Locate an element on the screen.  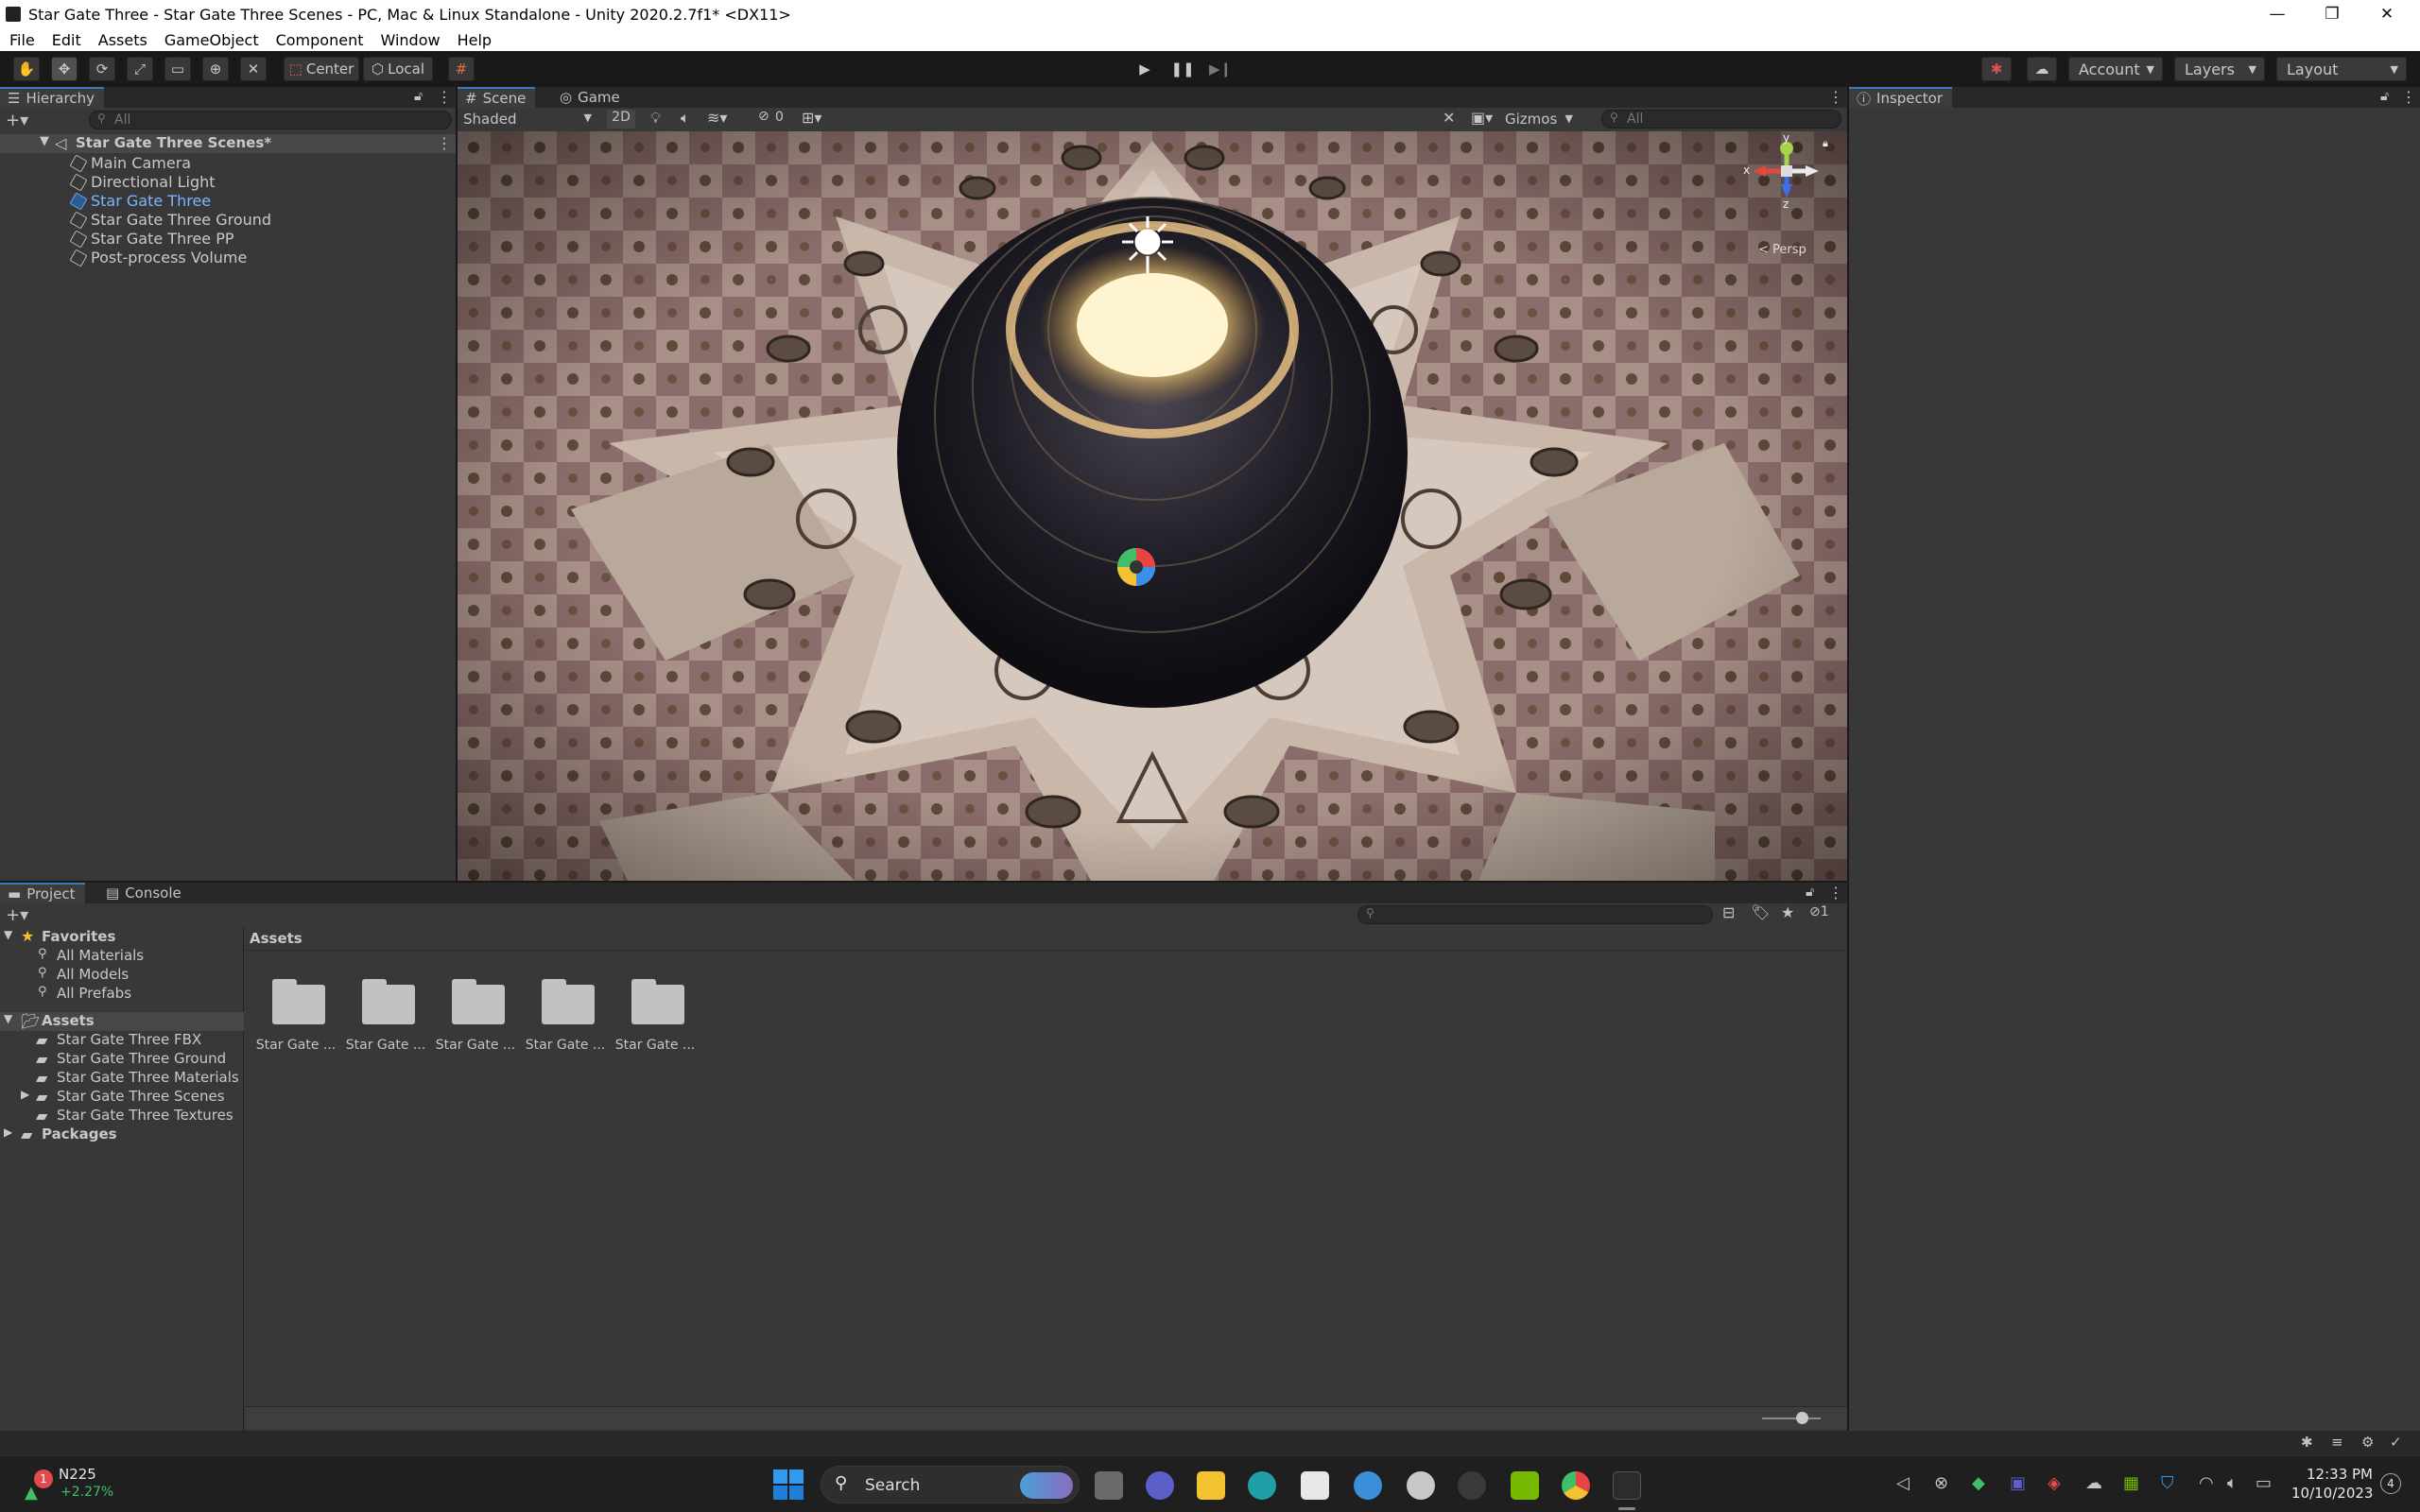
layers-dropdown: Layers ▼ is located at coordinates (2219, 69).